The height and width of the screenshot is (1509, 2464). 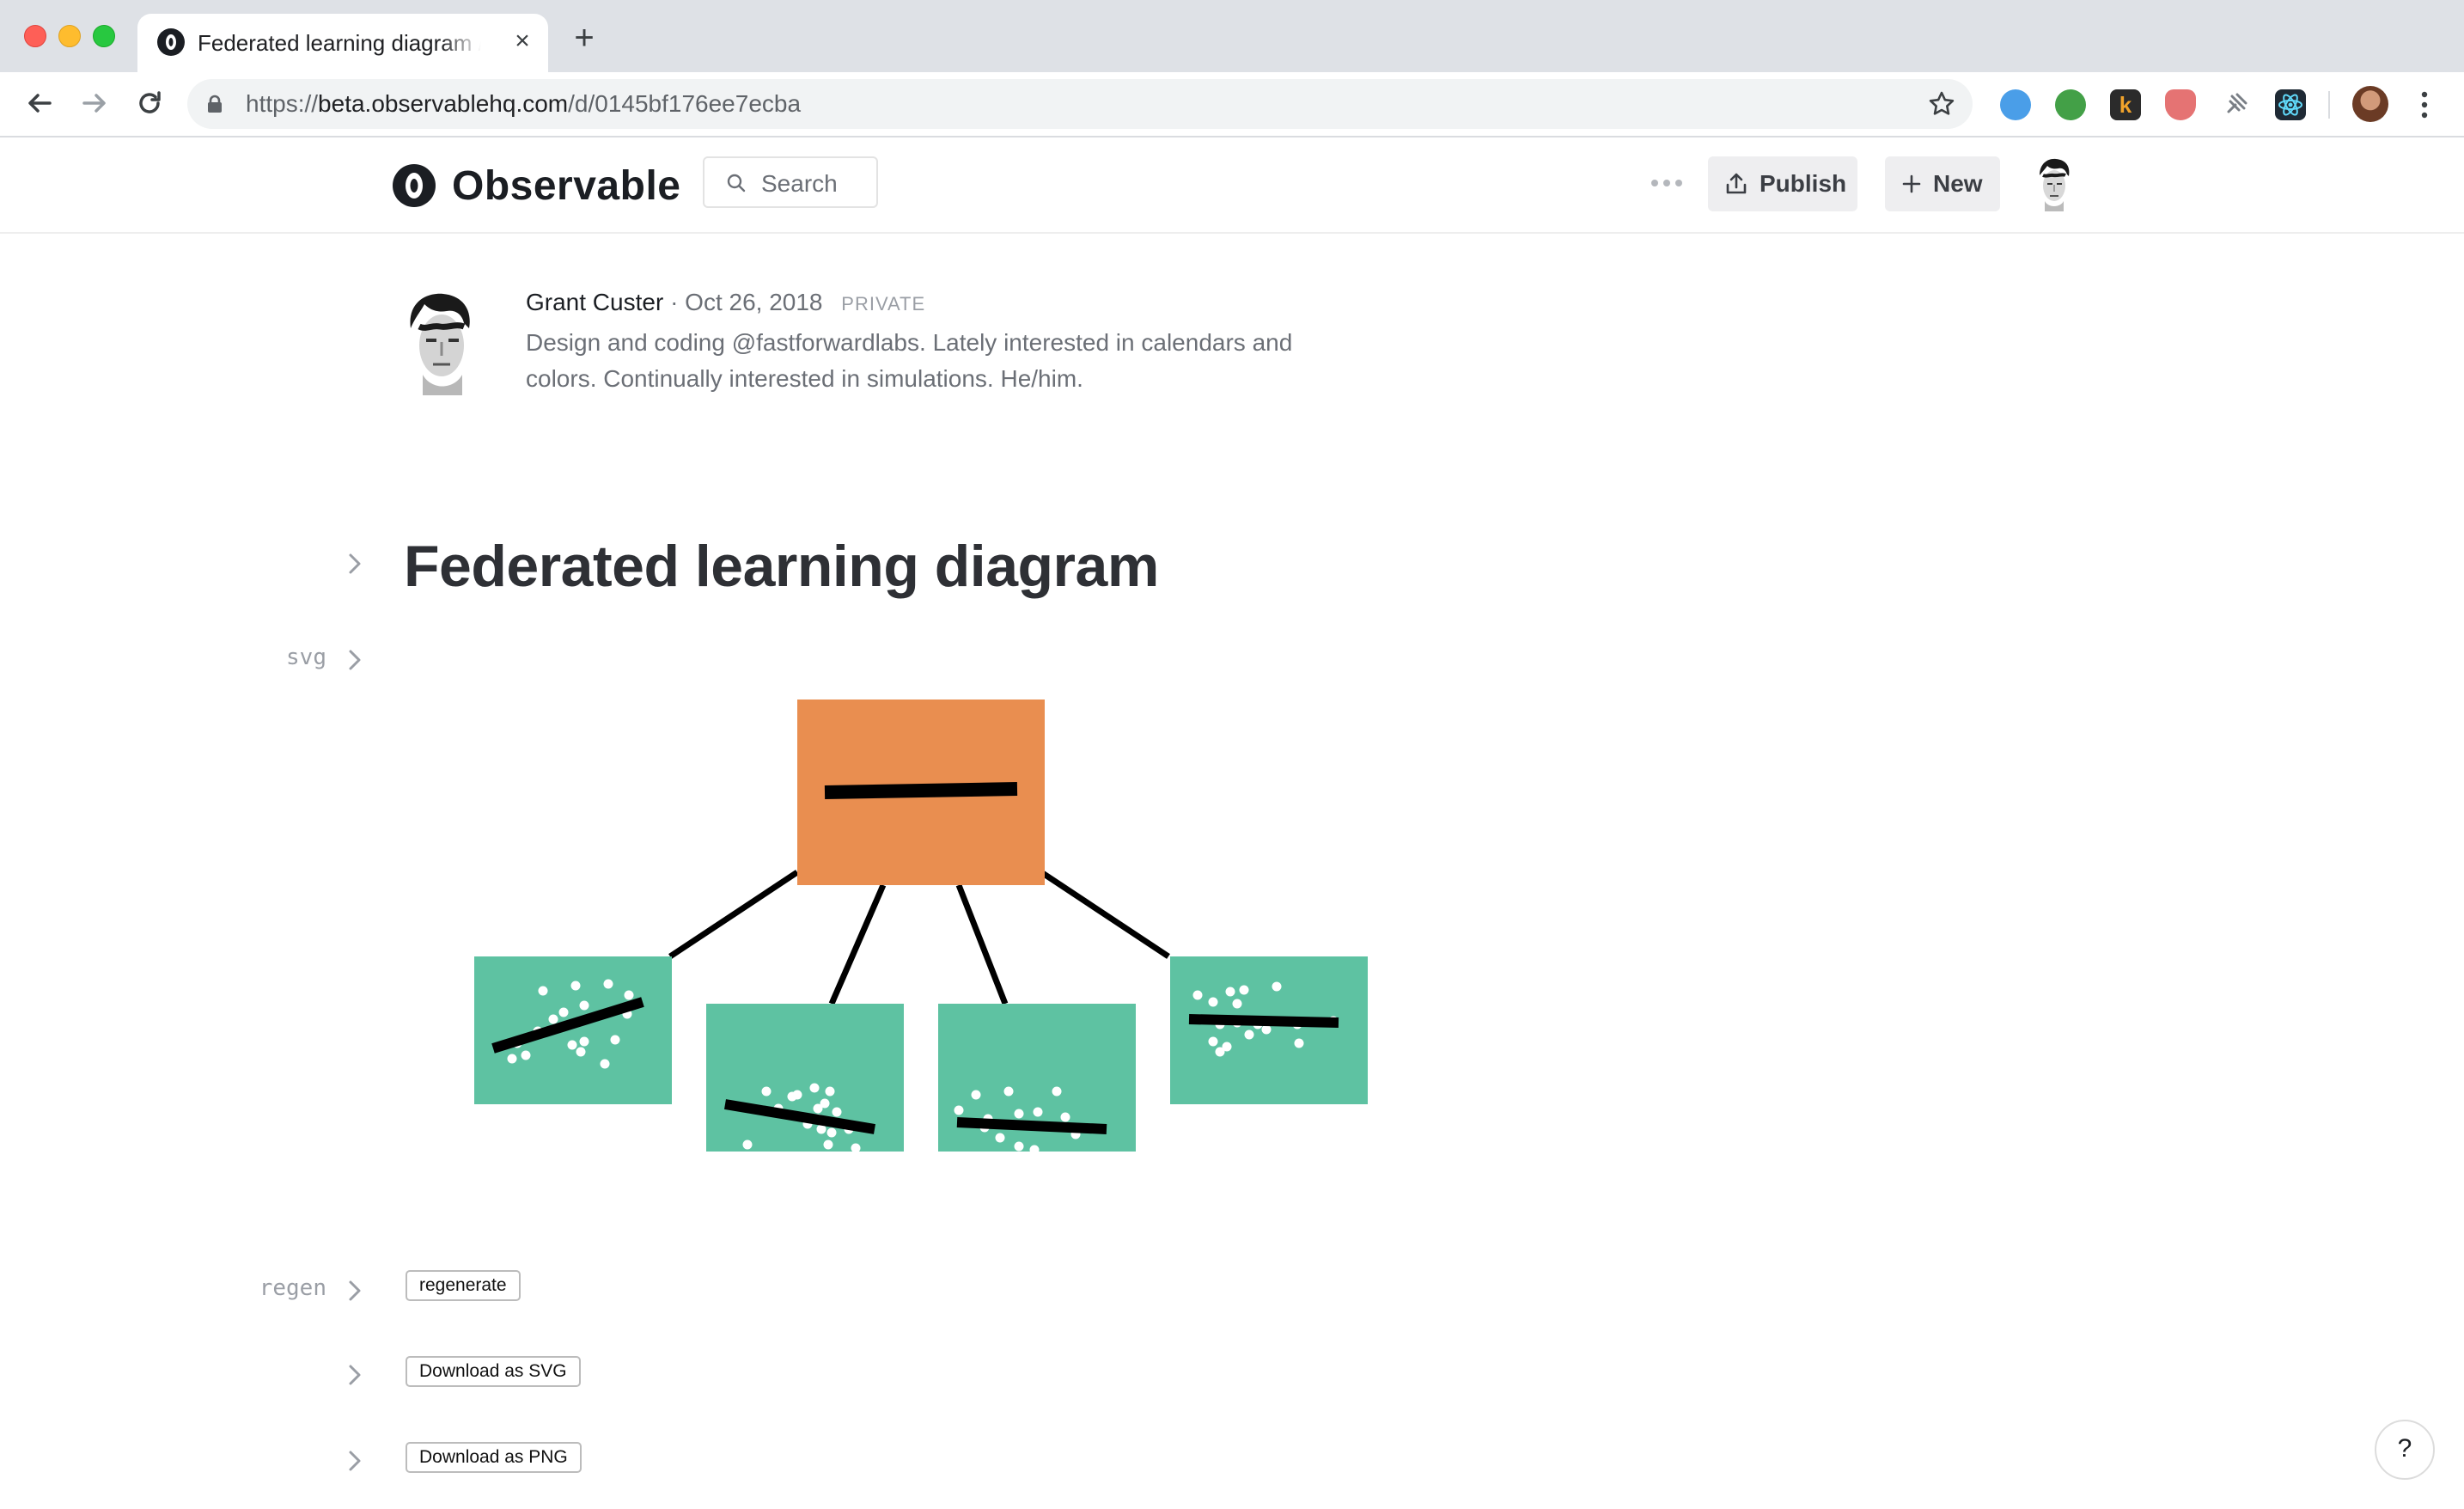 I want to click on plus-icon, so click(x=1911, y=183).